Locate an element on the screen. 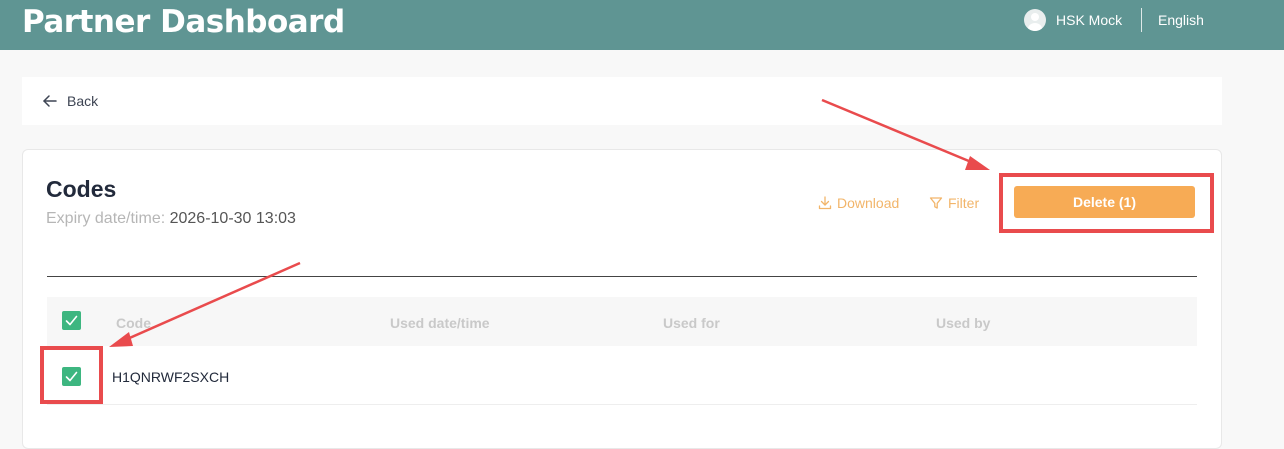  download-button: Download is located at coordinates (858, 203).